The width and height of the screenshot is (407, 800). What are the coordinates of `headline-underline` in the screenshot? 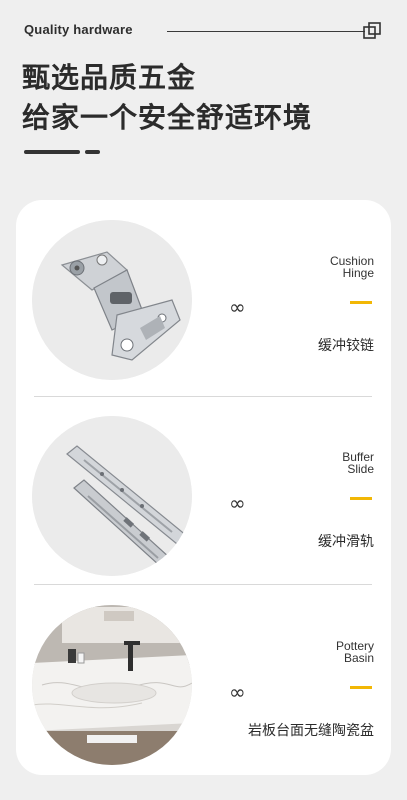 It's located at (52, 152).